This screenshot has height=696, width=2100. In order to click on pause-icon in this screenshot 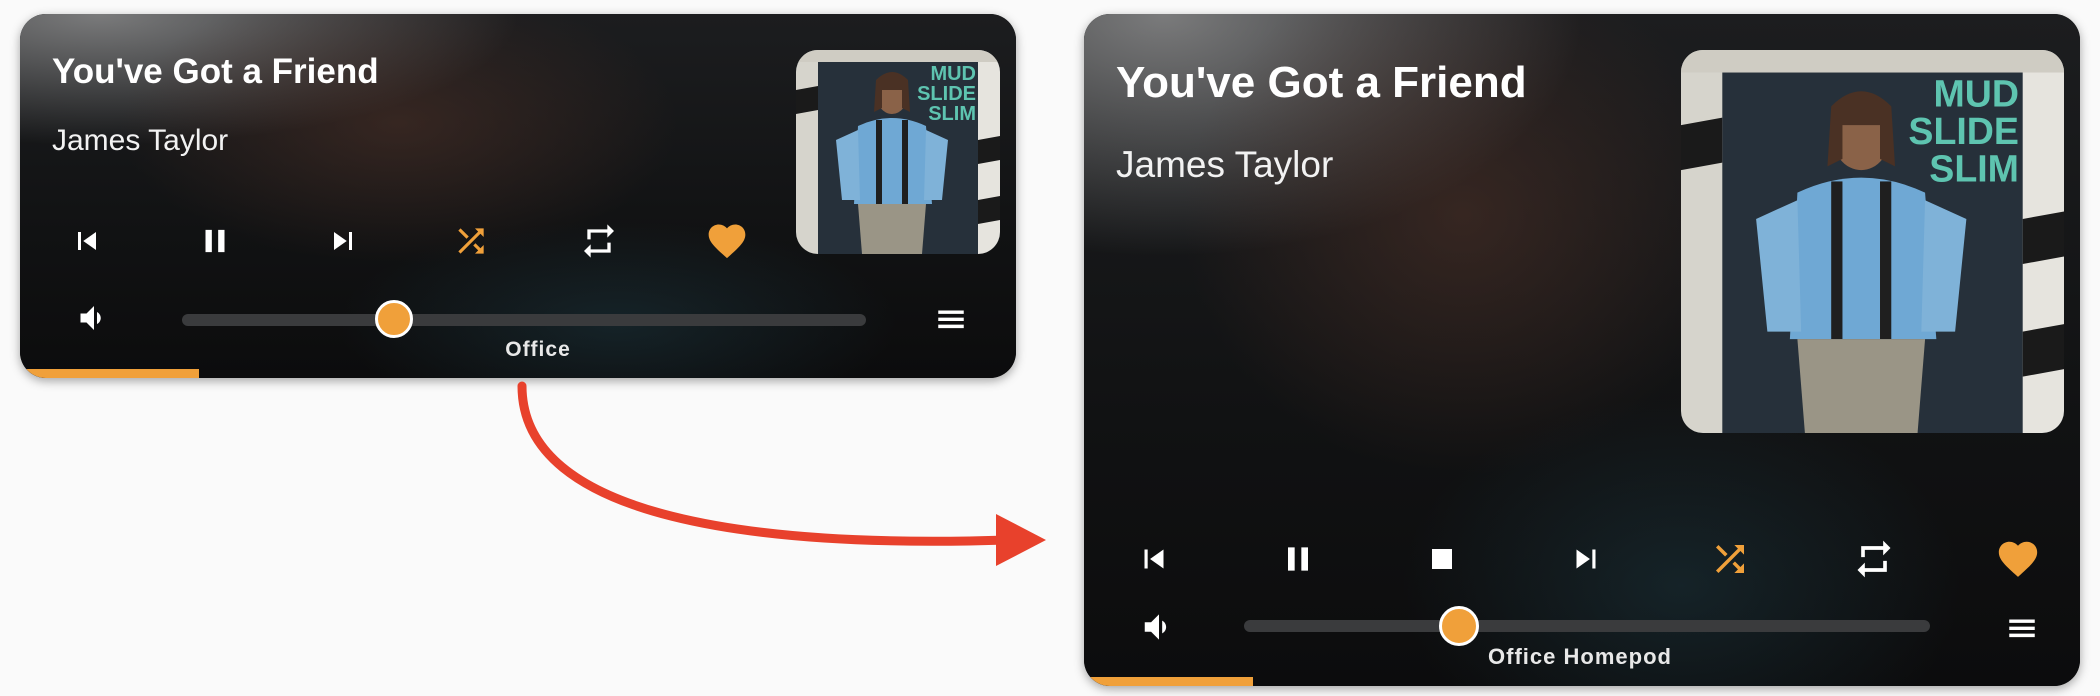, I will do `click(1298, 559)`.